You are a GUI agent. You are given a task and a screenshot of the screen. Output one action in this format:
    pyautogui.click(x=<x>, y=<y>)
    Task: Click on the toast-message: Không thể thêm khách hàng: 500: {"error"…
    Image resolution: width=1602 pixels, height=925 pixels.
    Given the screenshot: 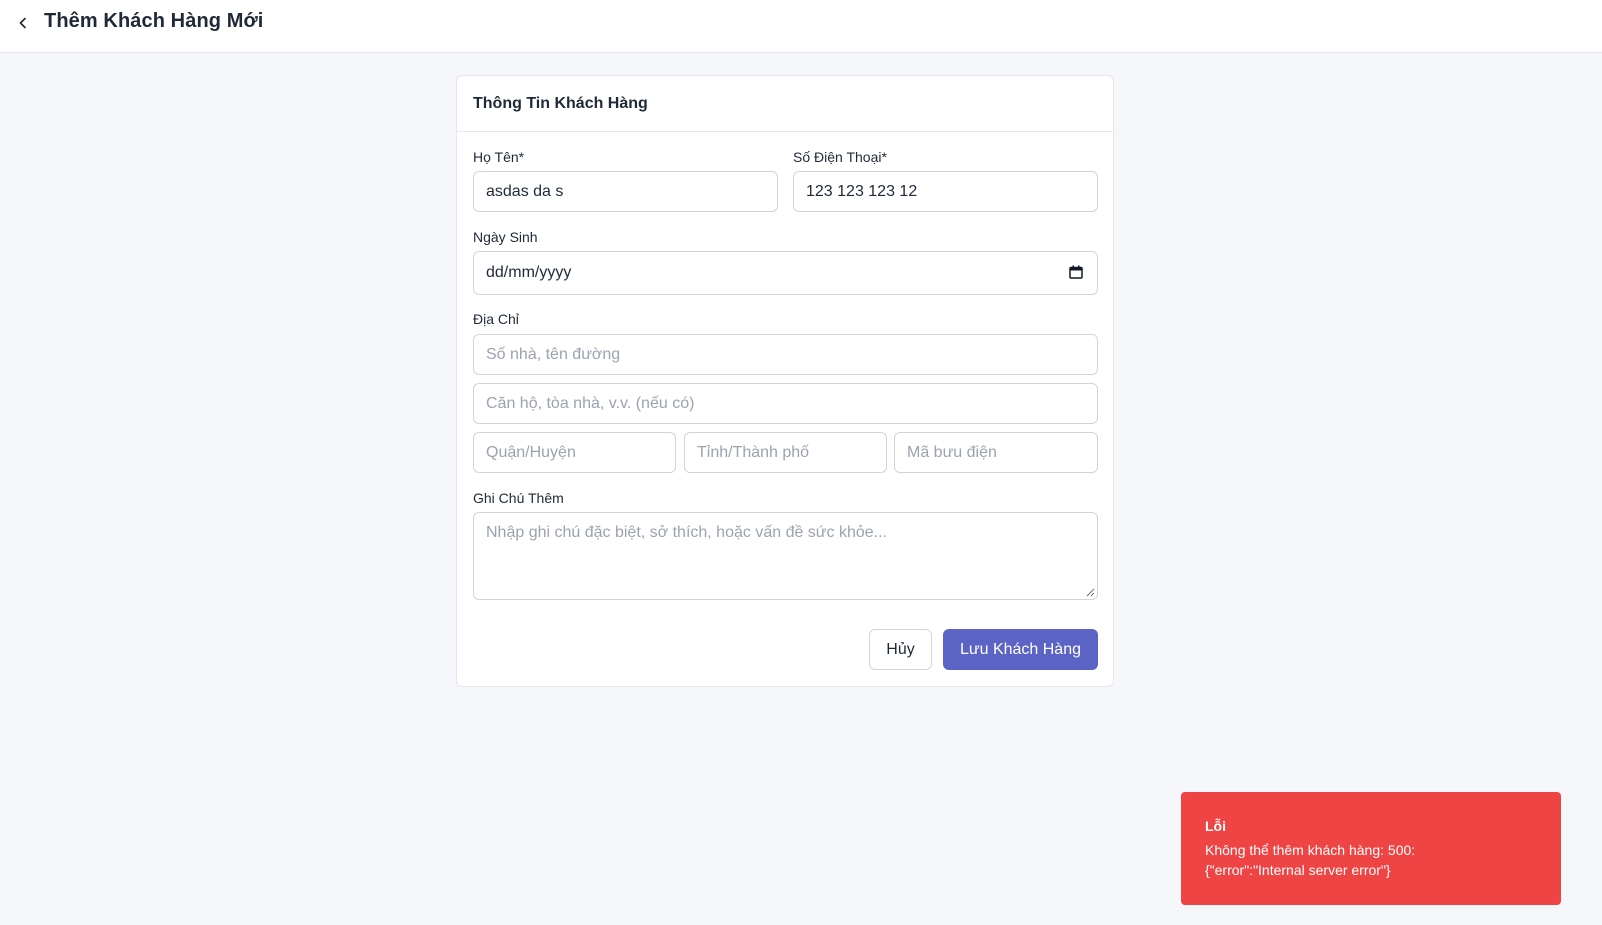 What is the action you would take?
    pyautogui.click(x=1310, y=860)
    